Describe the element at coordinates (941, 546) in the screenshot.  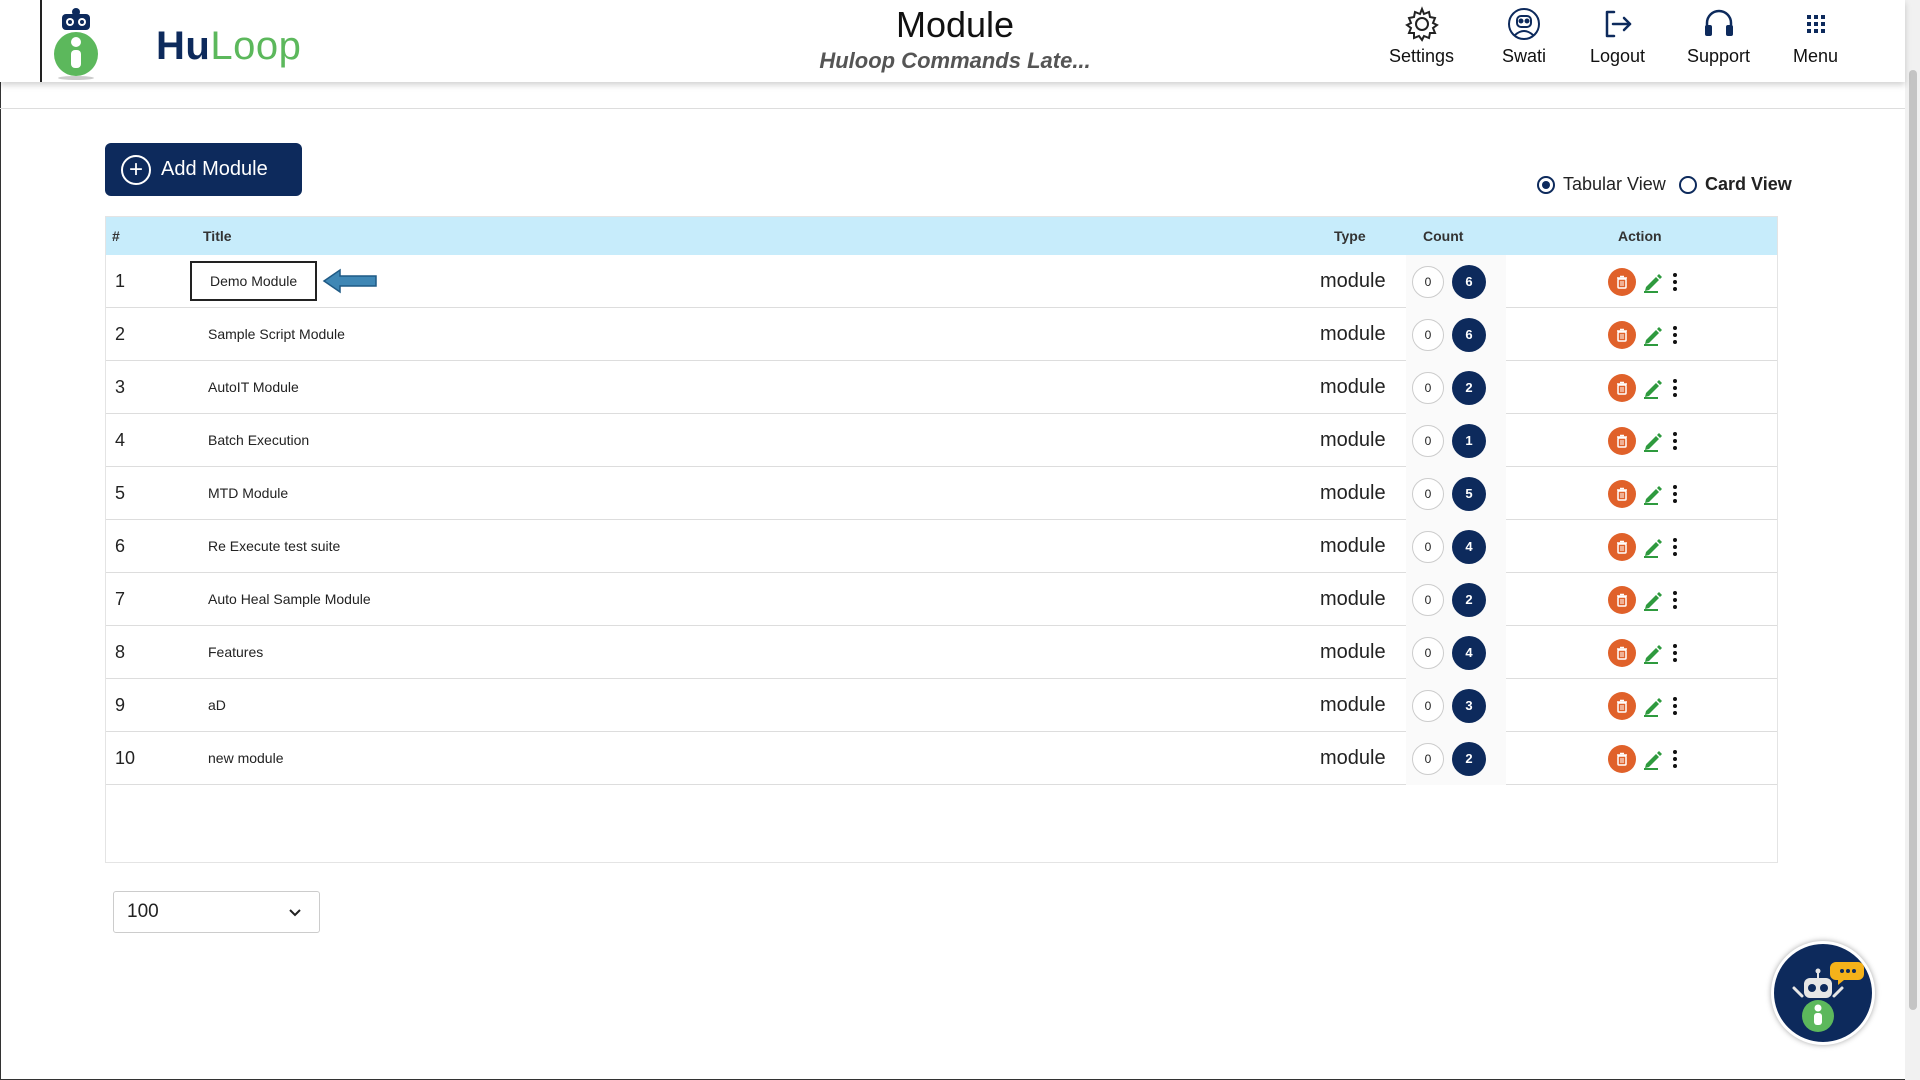
I see `table-row: 6 Re Execute test suite module 0 4` at that location.